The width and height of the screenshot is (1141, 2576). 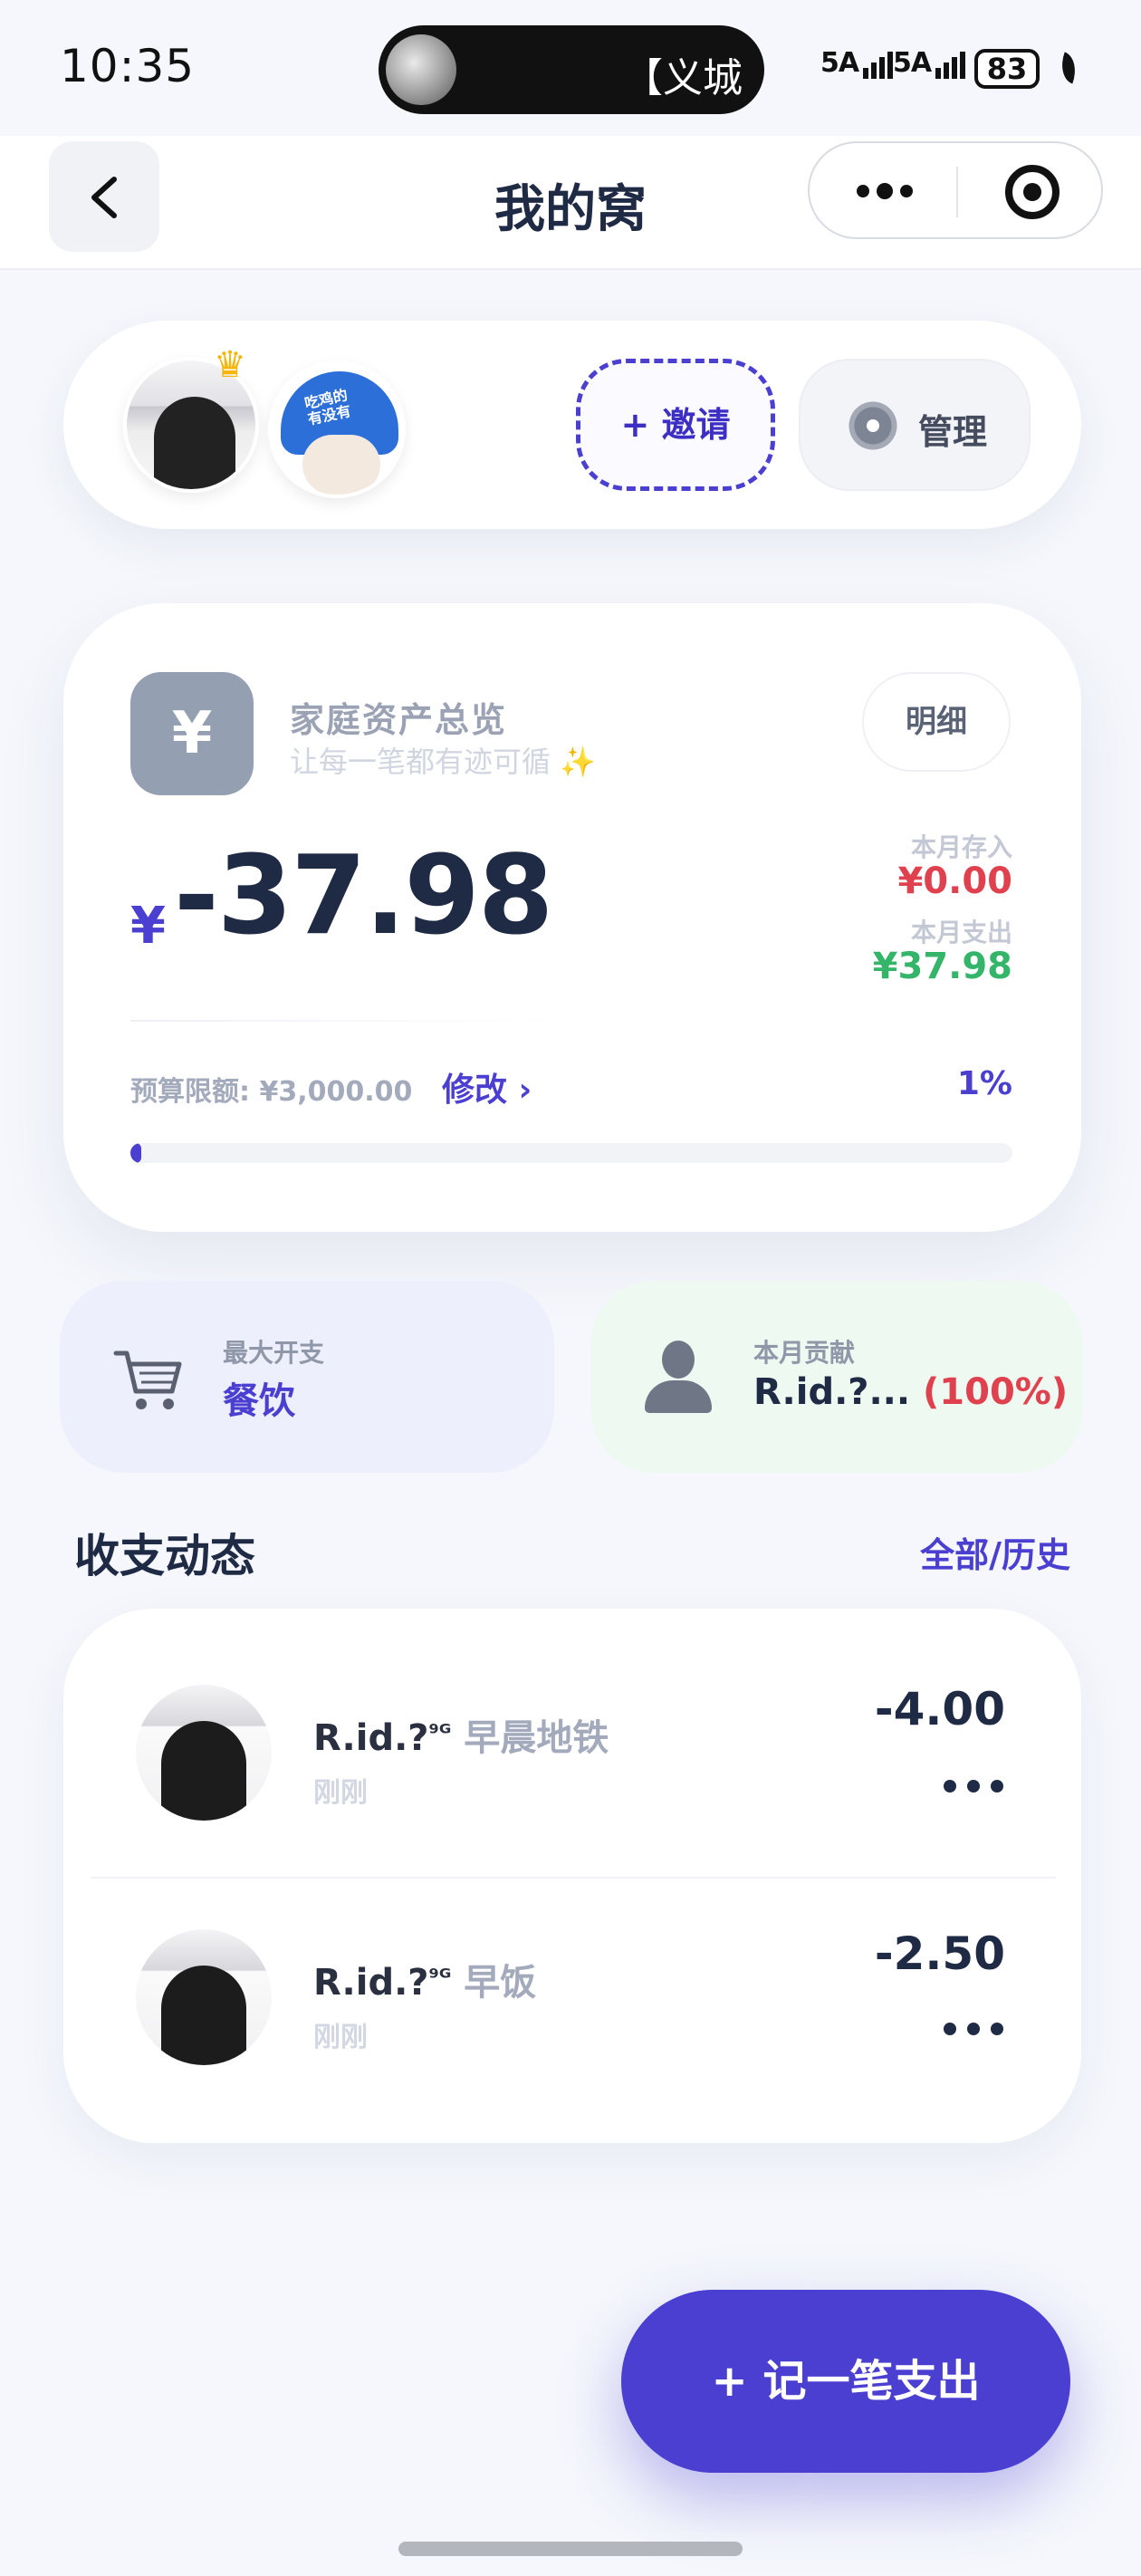 I want to click on leaf-icon, so click(x=1068, y=68).